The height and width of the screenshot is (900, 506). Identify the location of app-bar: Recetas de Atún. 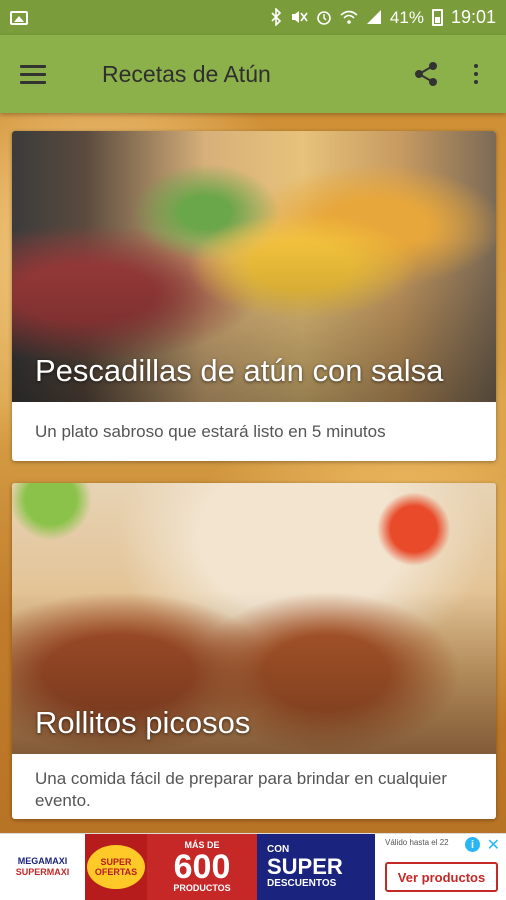
(253, 74).